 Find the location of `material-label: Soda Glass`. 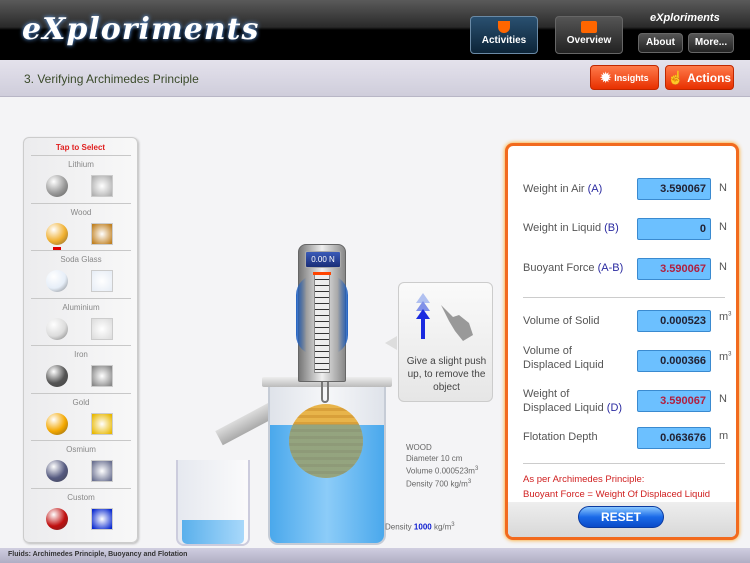

material-label: Soda Glass is located at coordinates (81, 259).